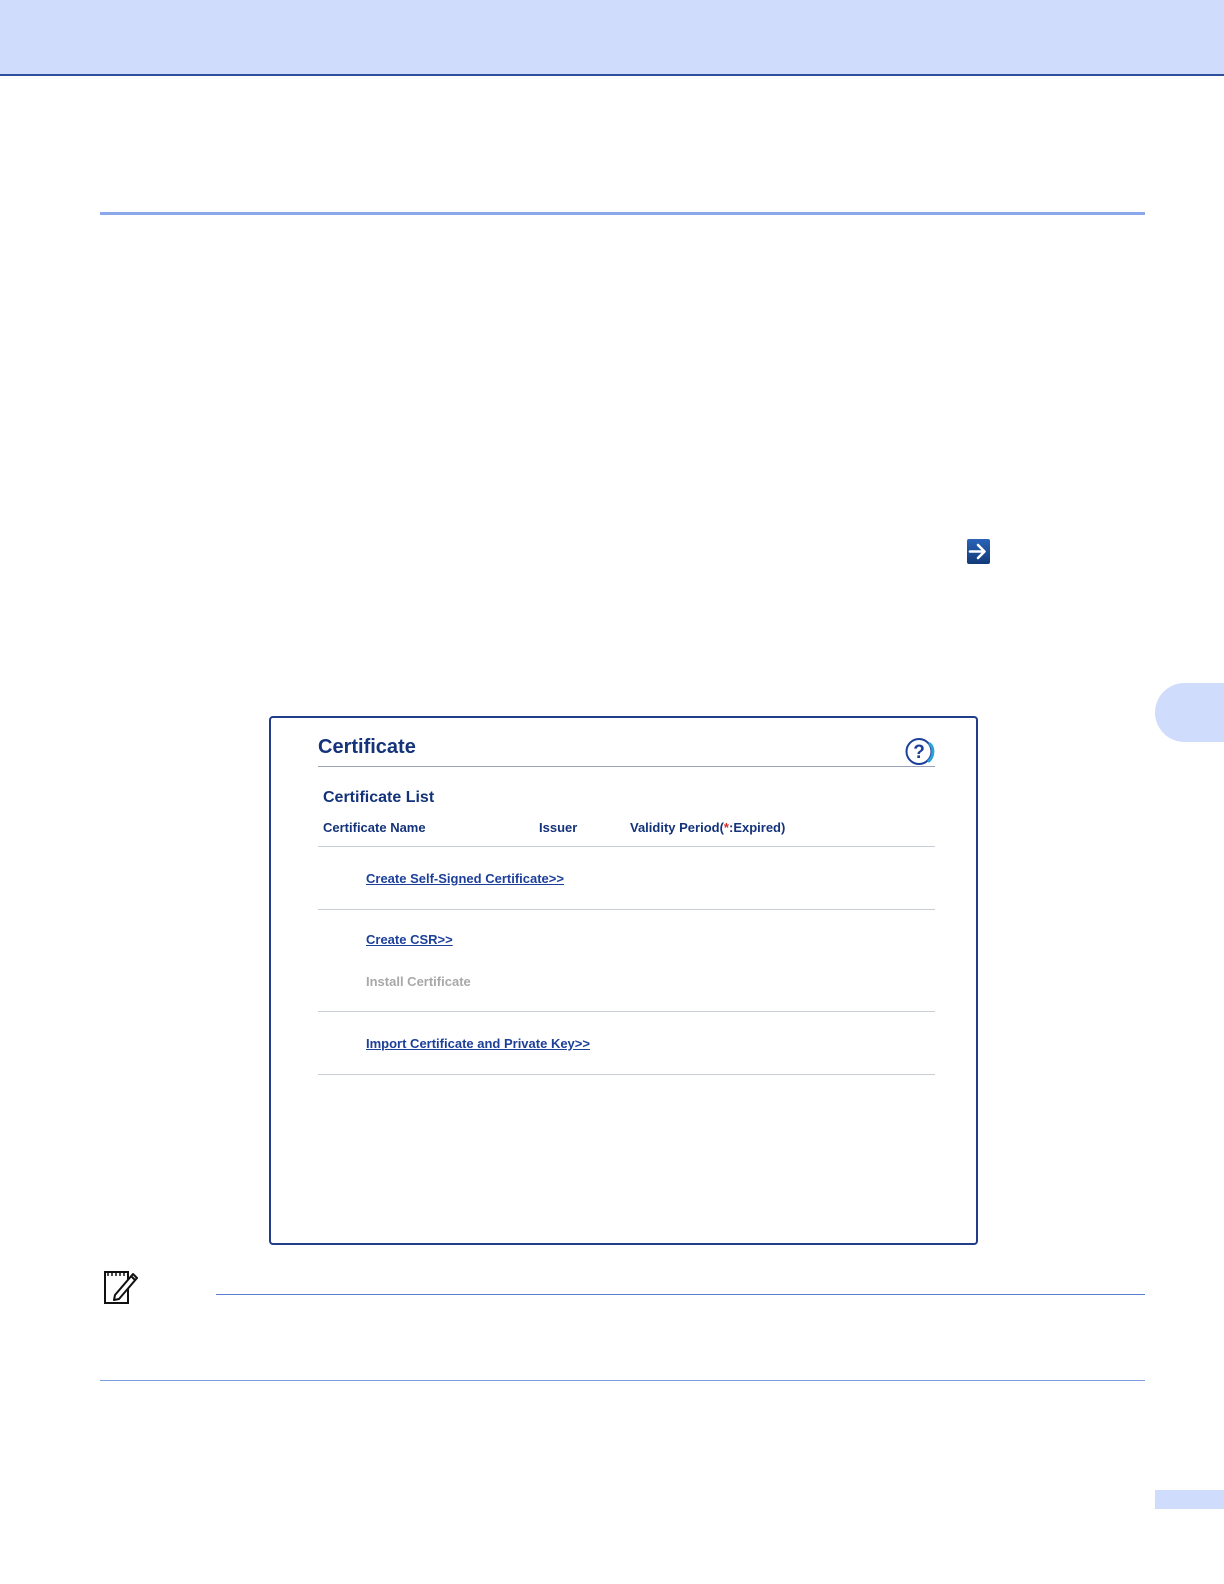 The image size is (1224, 1584). Describe the element at coordinates (121, 1287) in the screenshot. I see `note-pencil-icon` at that location.